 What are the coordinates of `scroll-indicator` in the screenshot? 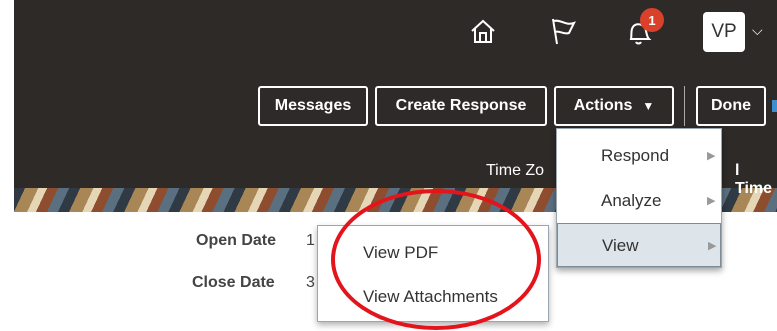 It's located at (774, 106).